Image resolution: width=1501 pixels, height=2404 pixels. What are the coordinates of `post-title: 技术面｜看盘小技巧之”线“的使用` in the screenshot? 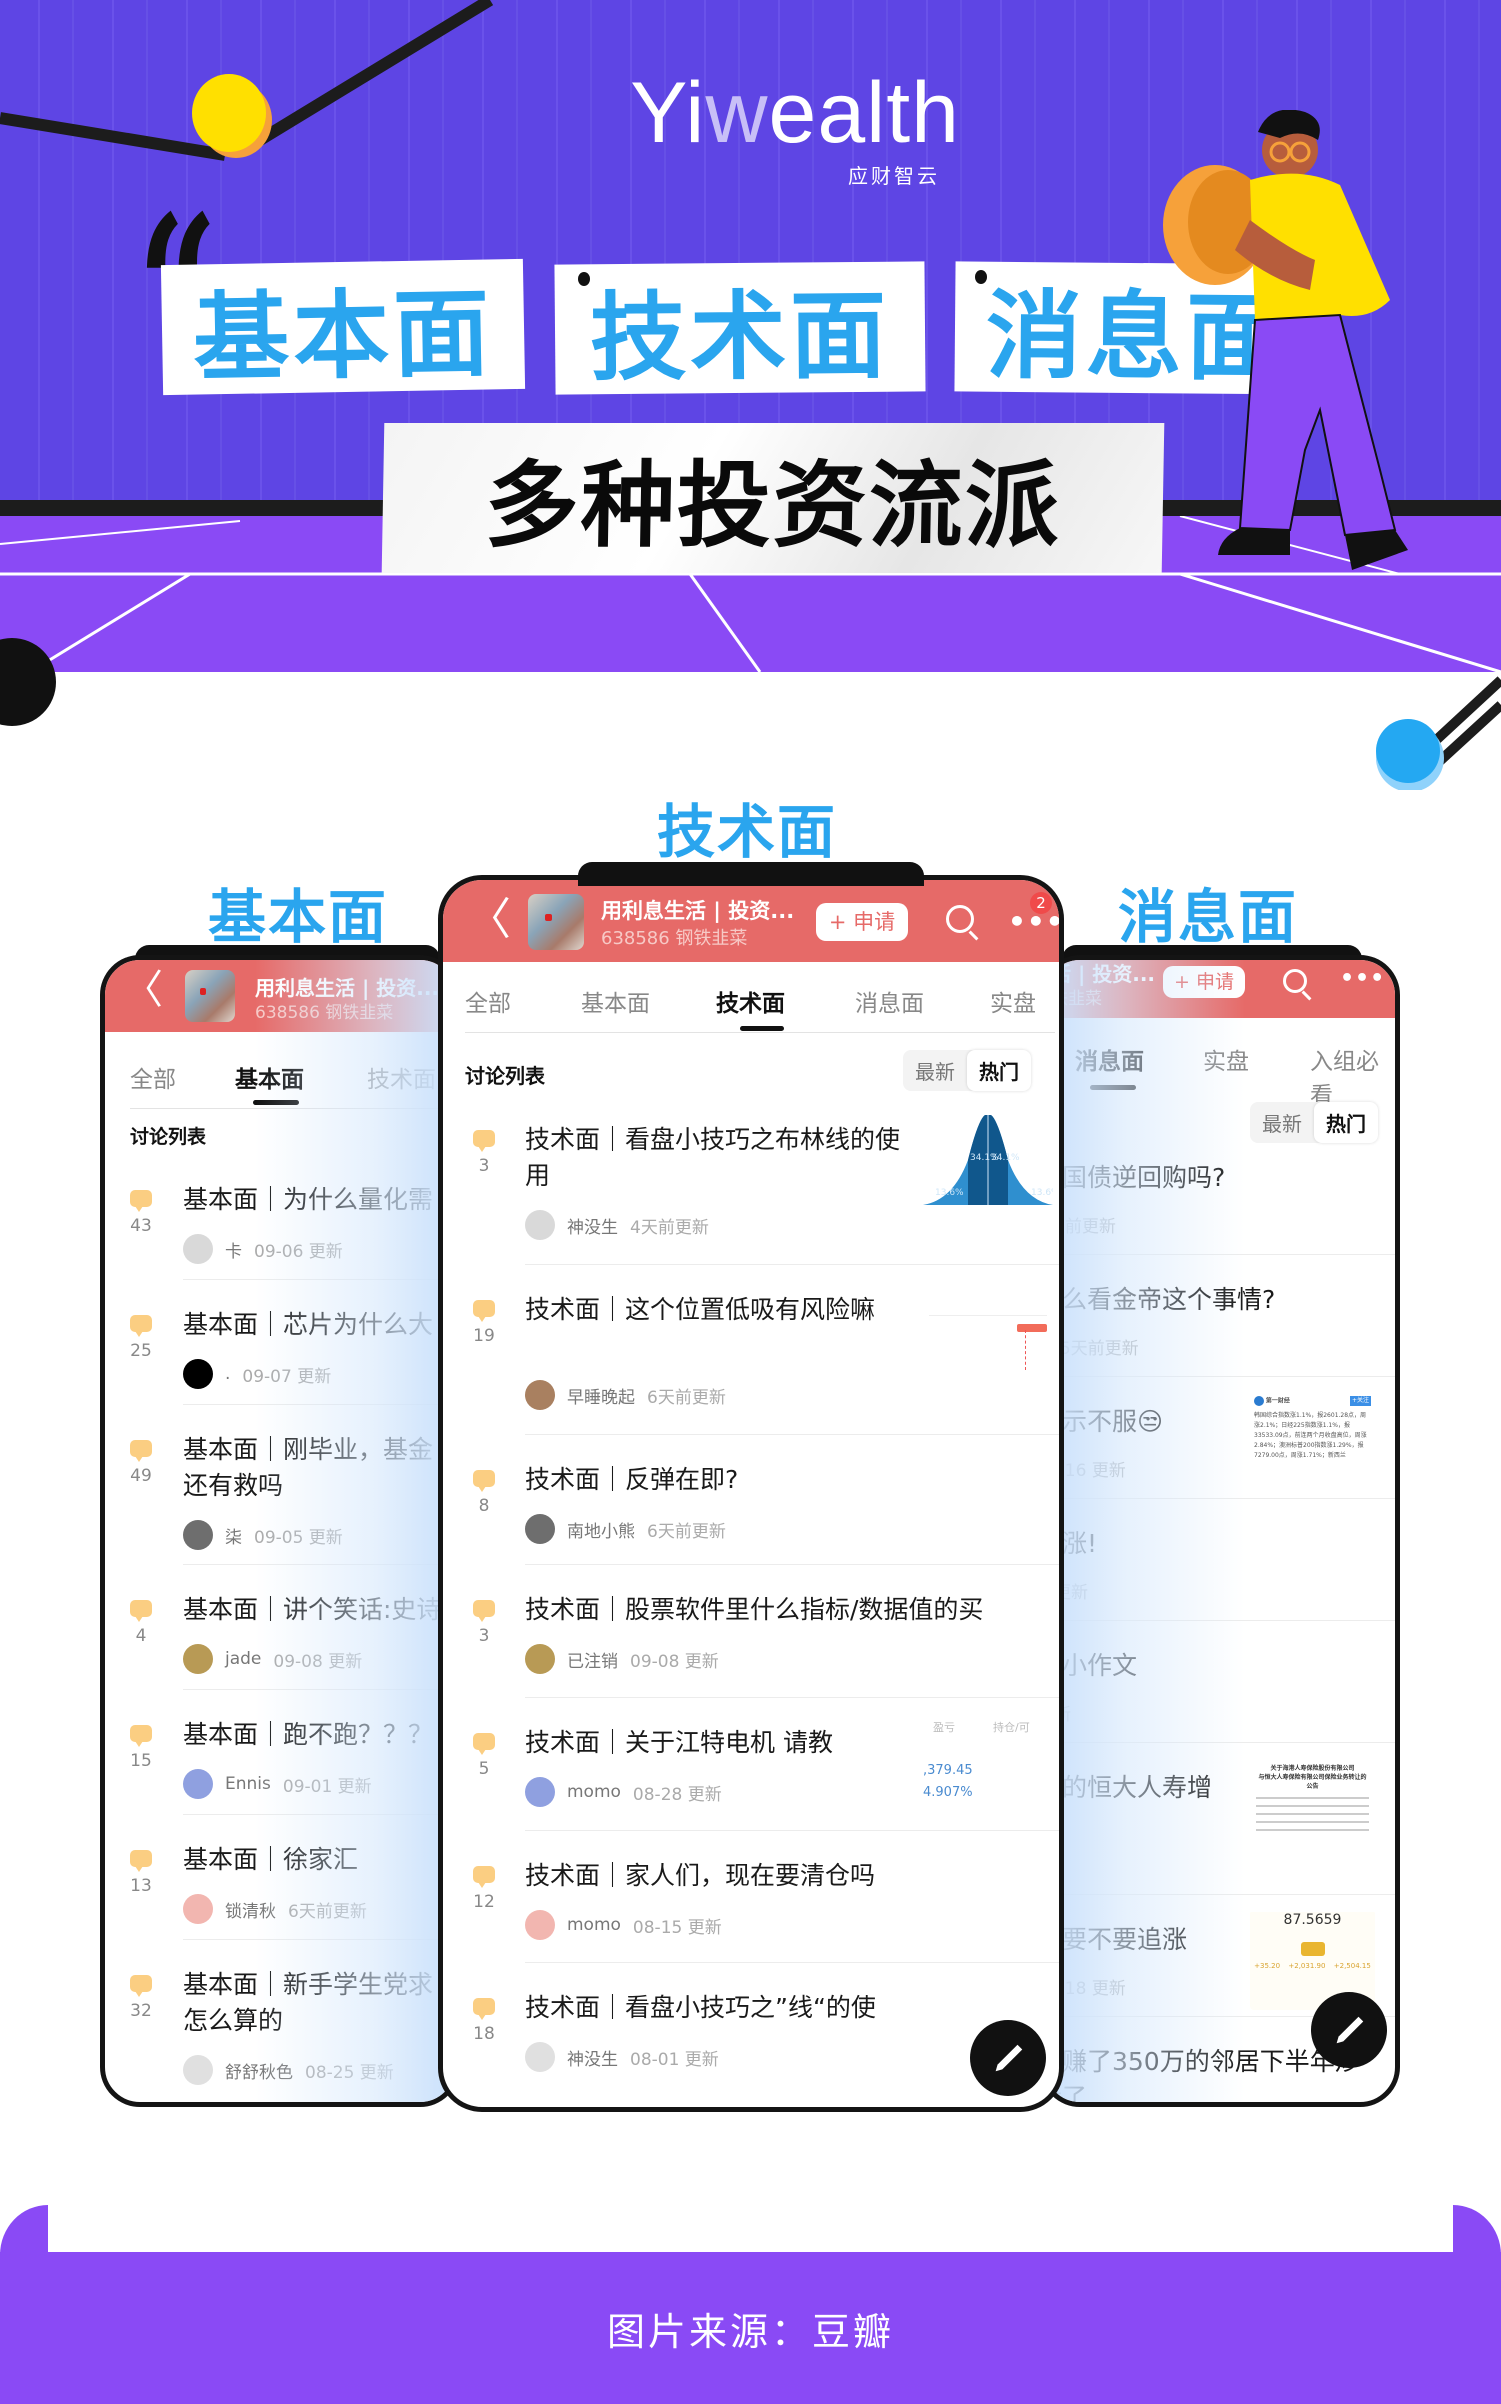 It's located at (712, 2008).